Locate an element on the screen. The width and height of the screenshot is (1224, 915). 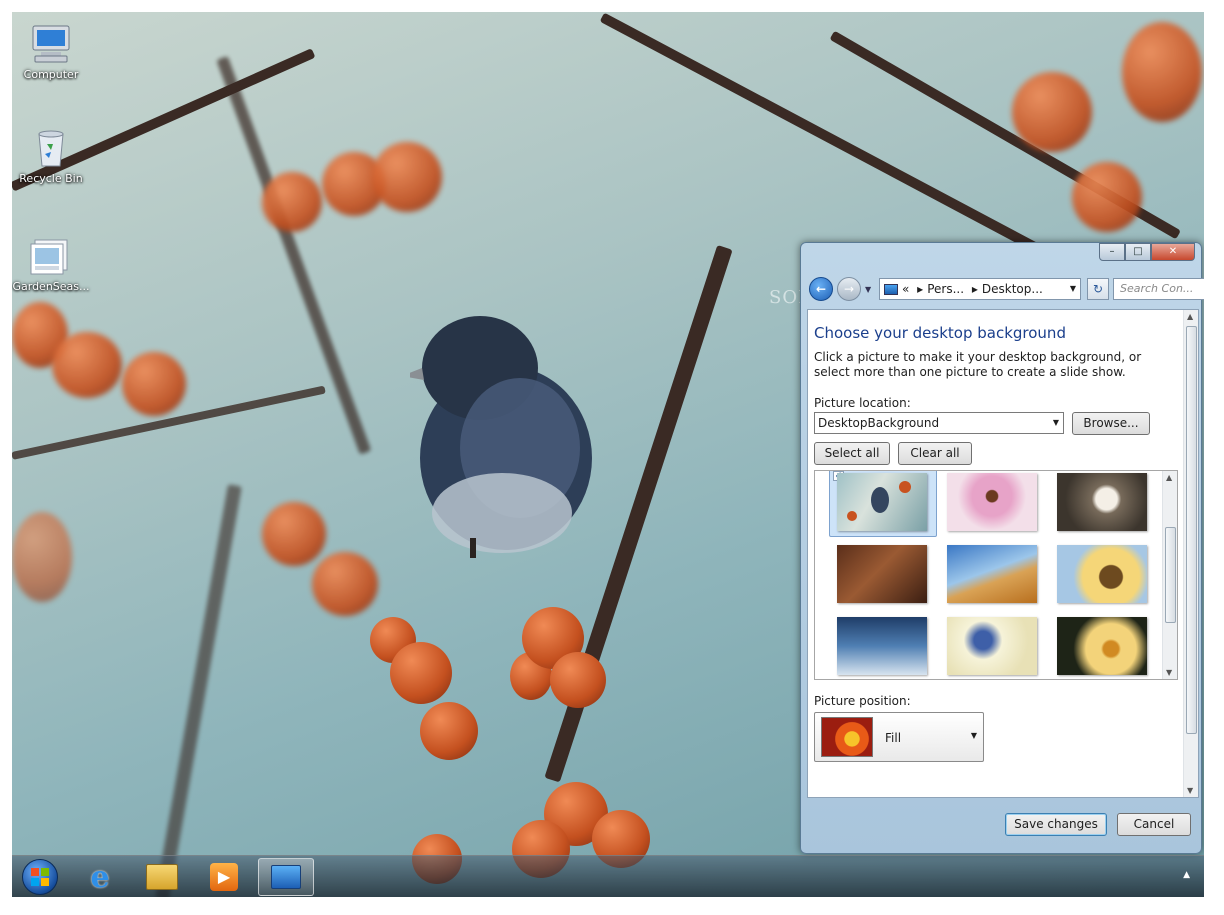
position-preview-image is located at coordinates (847, 737).